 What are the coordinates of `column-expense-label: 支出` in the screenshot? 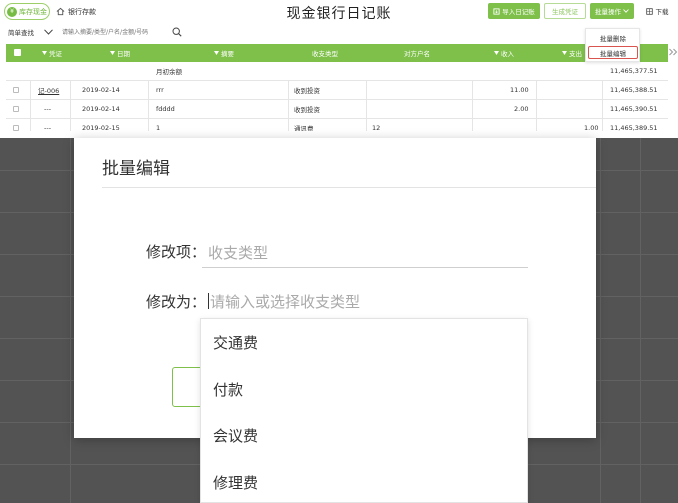 It's located at (575, 54).